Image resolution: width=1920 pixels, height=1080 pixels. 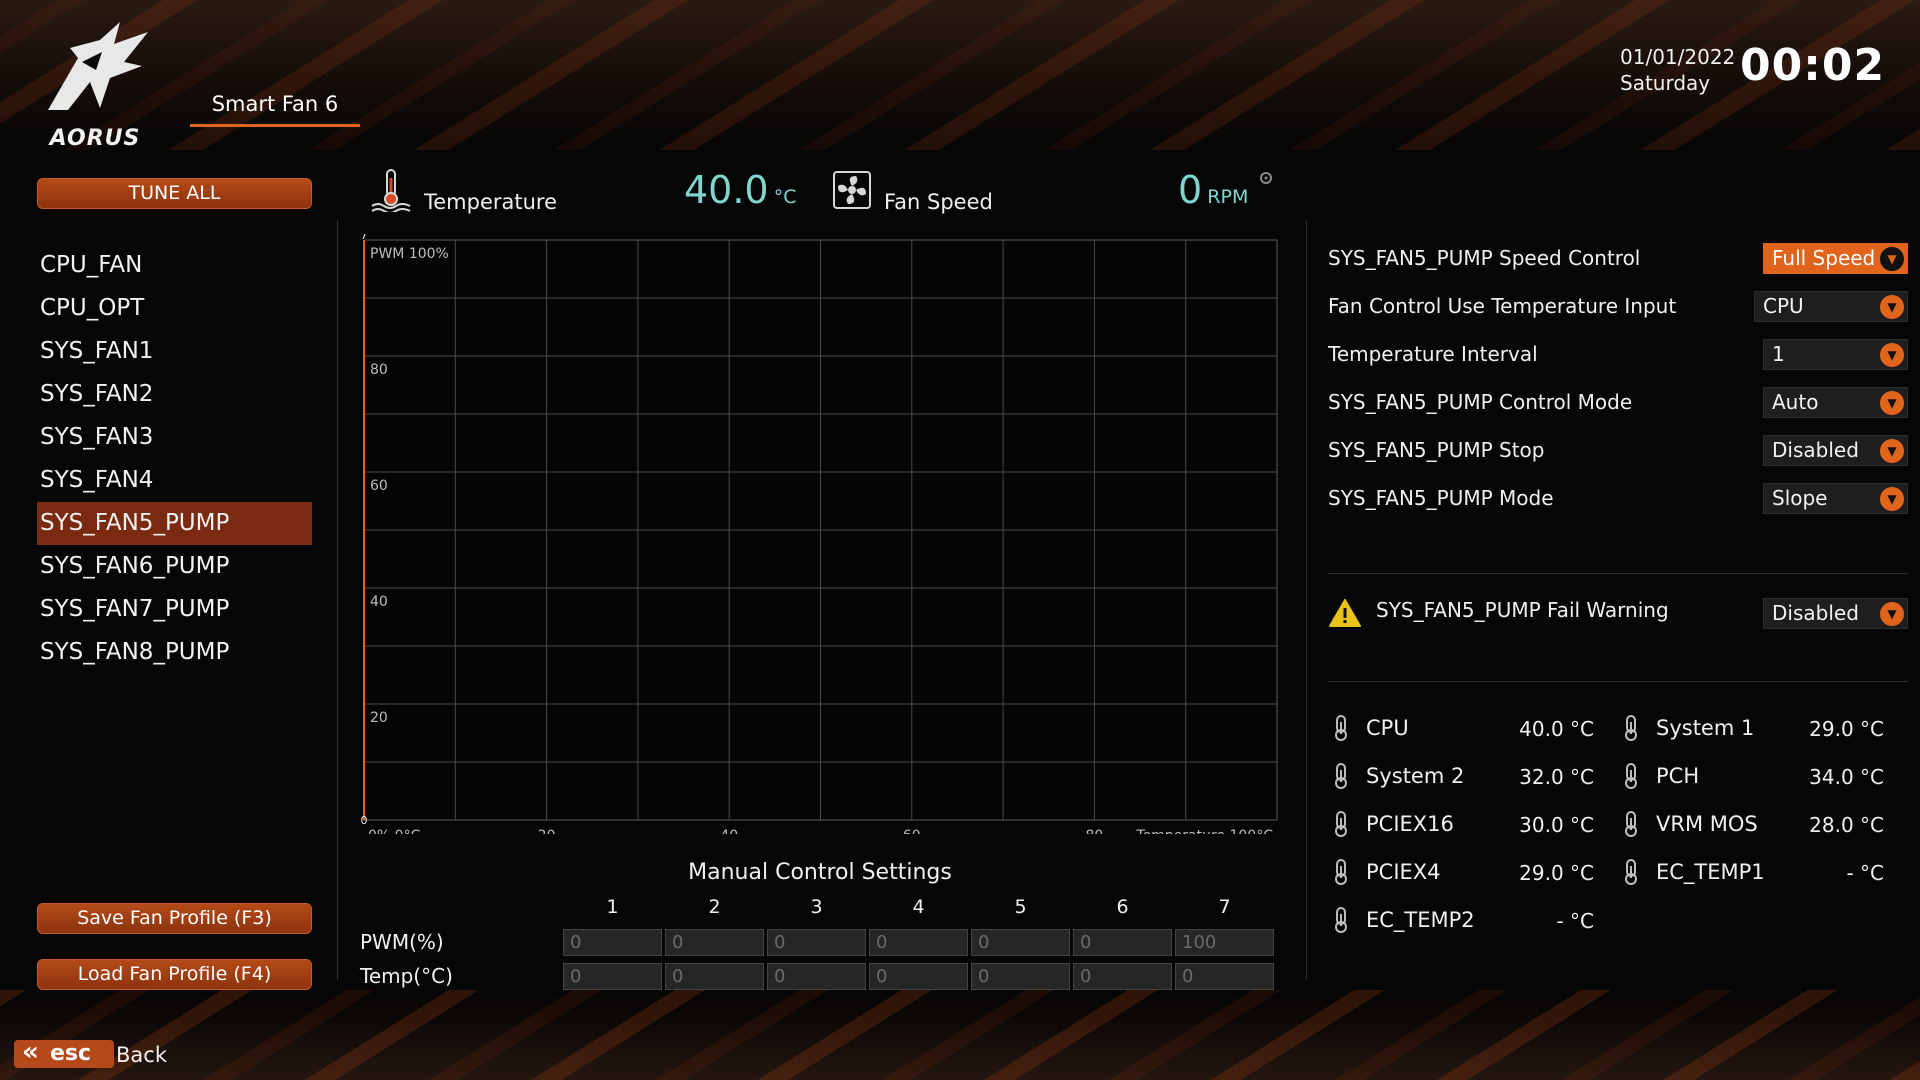 What do you see at coordinates (1420, 920) in the screenshot?
I see `temp-sensor-label: EC_TEMP2` at bounding box center [1420, 920].